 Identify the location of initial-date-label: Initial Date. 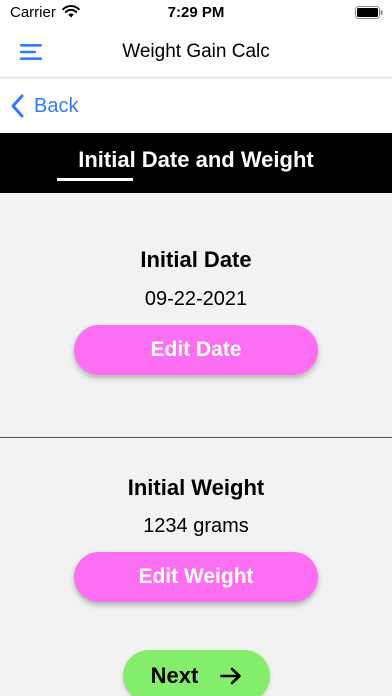
(196, 259).